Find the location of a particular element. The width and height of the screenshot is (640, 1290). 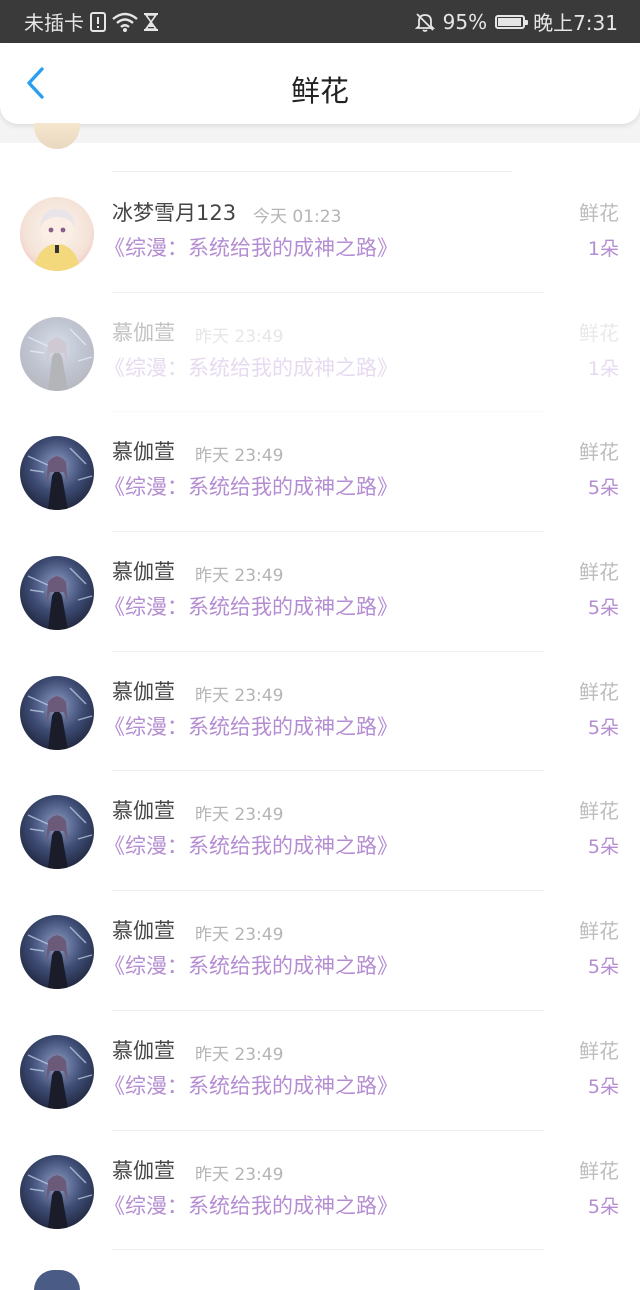

status-time: 晚上7:31 is located at coordinates (575, 23).